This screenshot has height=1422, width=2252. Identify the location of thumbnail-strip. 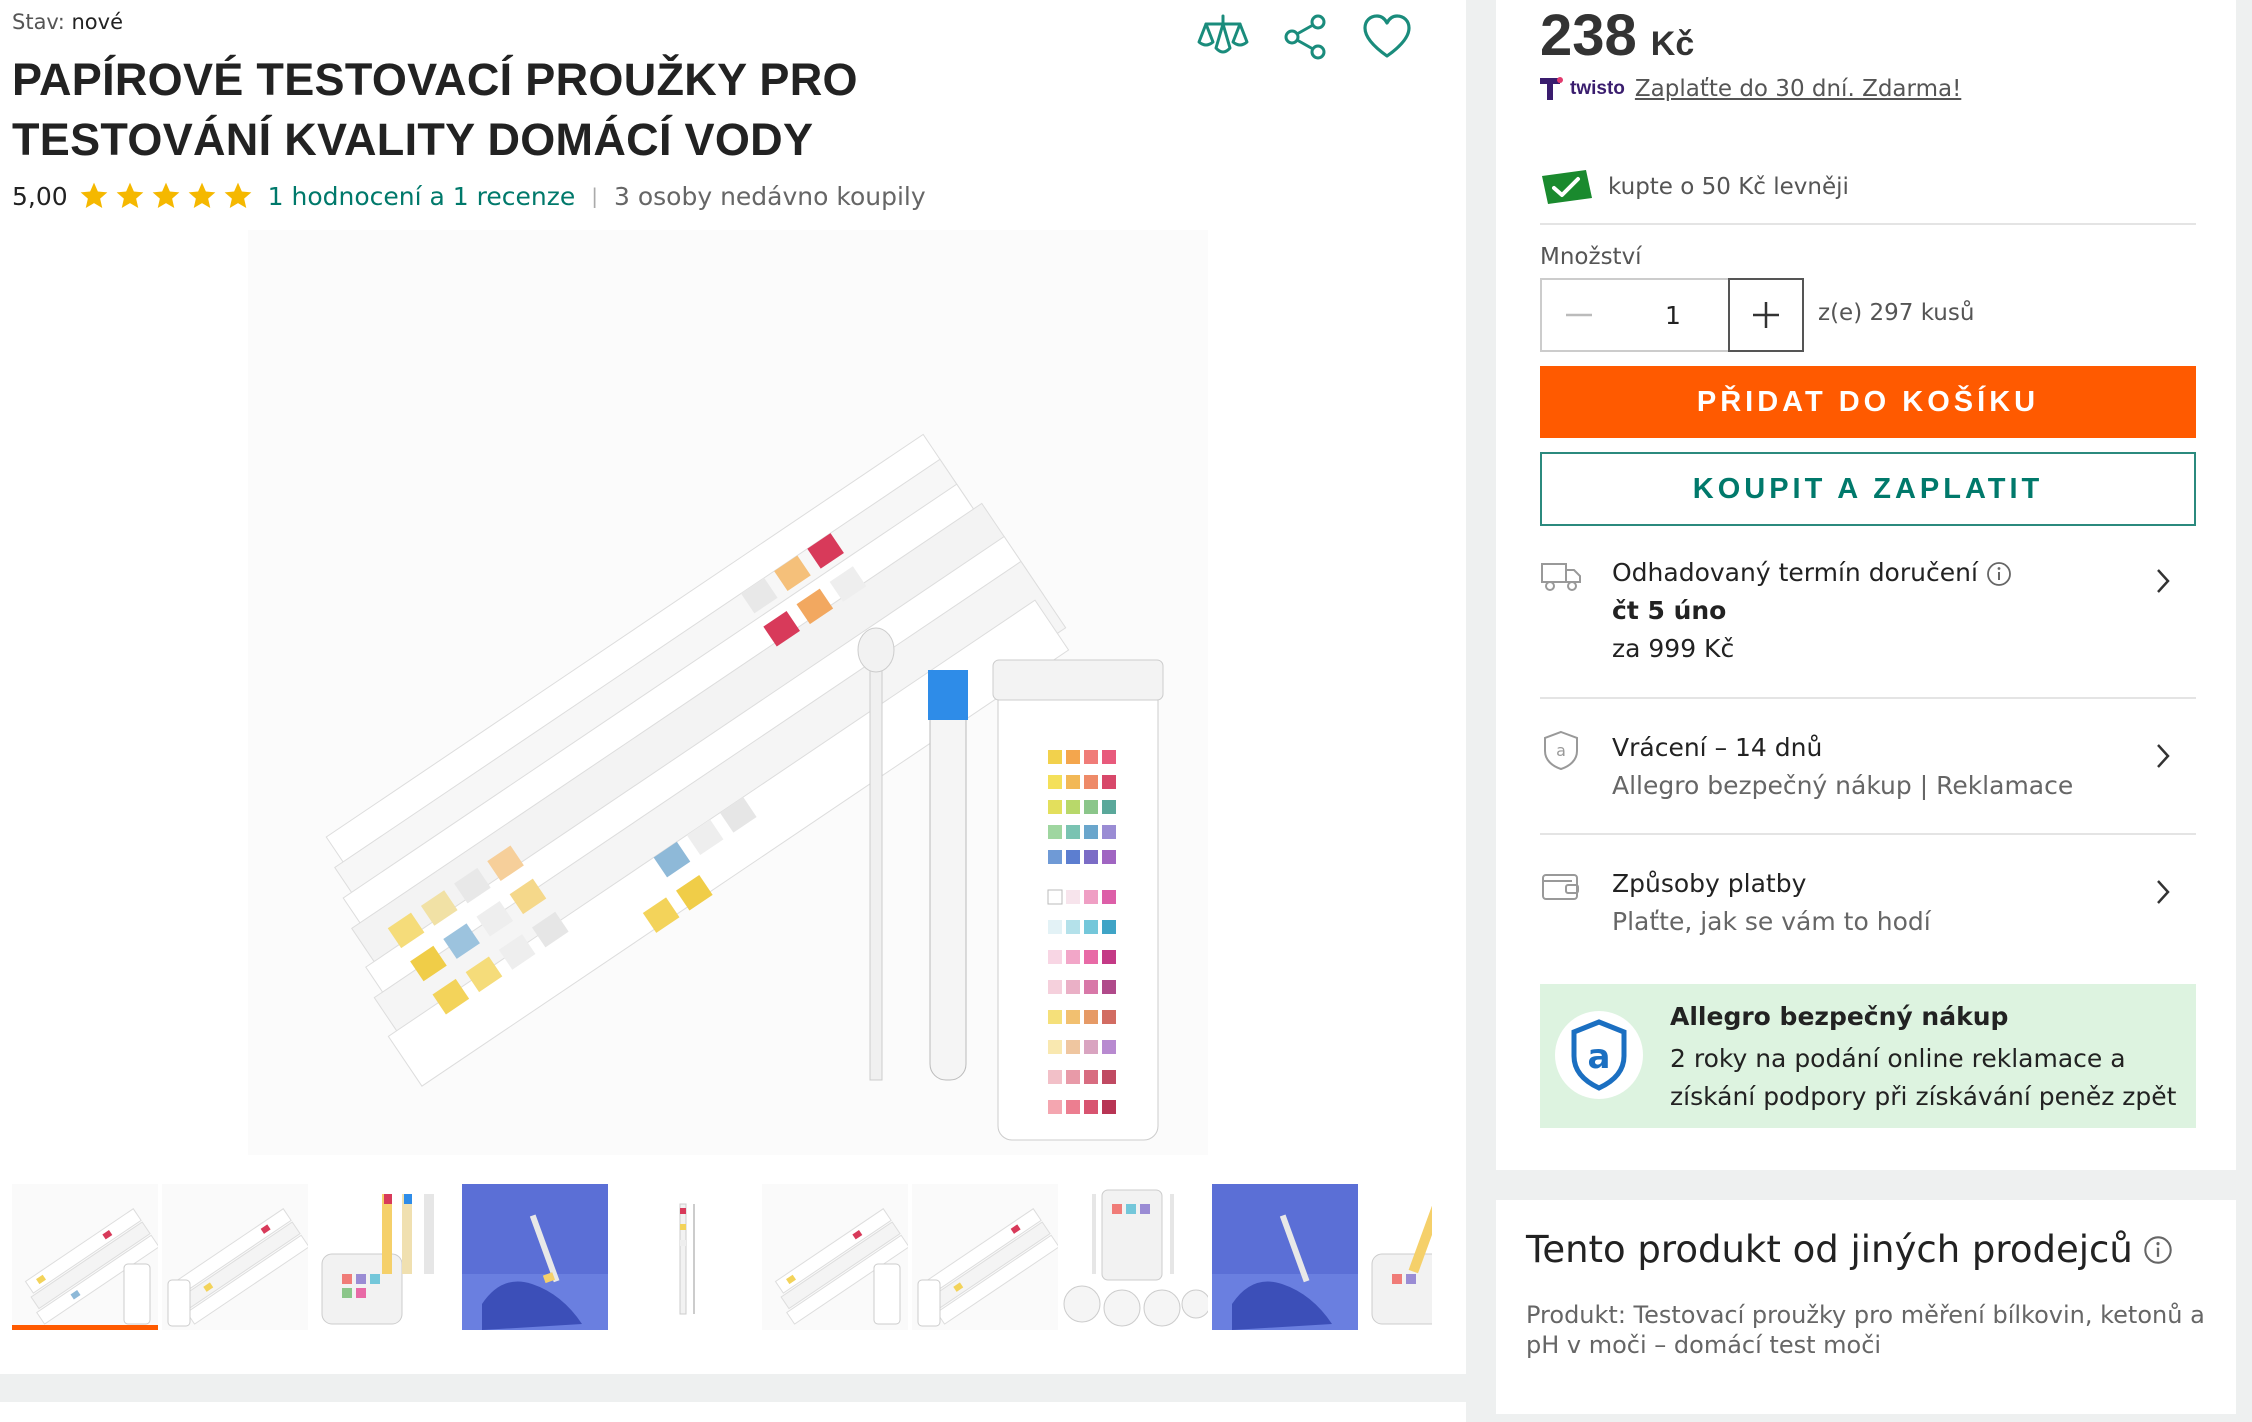
(722, 1257).